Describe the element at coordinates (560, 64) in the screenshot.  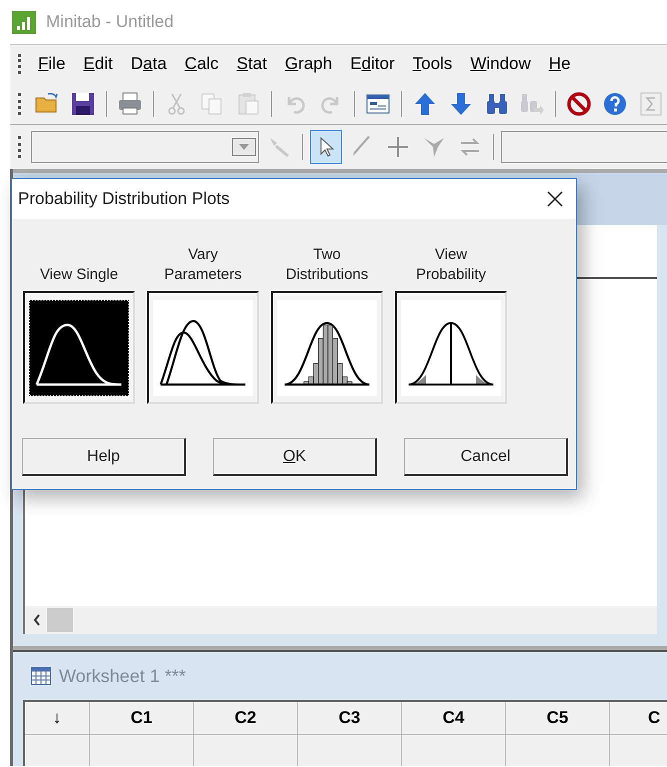
I see `menu-item: He` at that location.